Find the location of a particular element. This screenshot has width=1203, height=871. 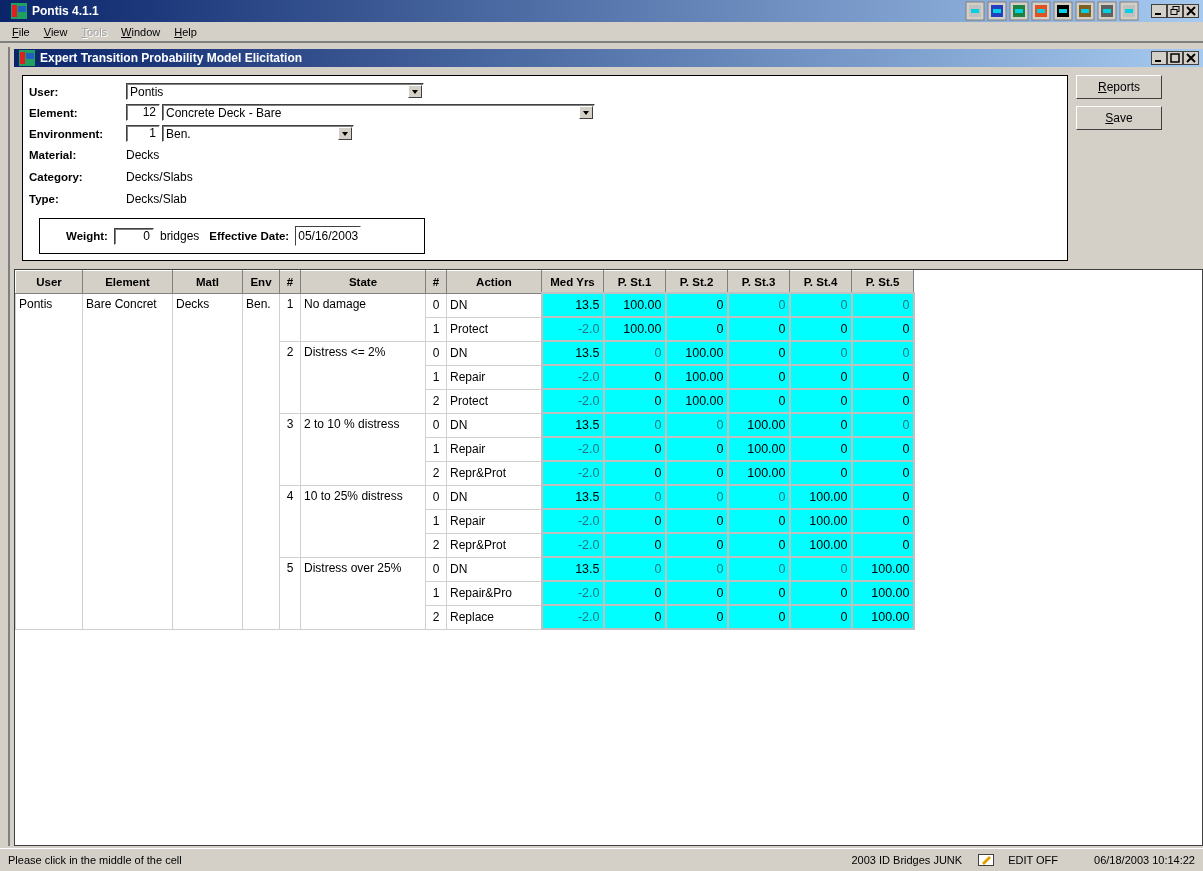

field-label: Category: is located at coordinates (56, 177).